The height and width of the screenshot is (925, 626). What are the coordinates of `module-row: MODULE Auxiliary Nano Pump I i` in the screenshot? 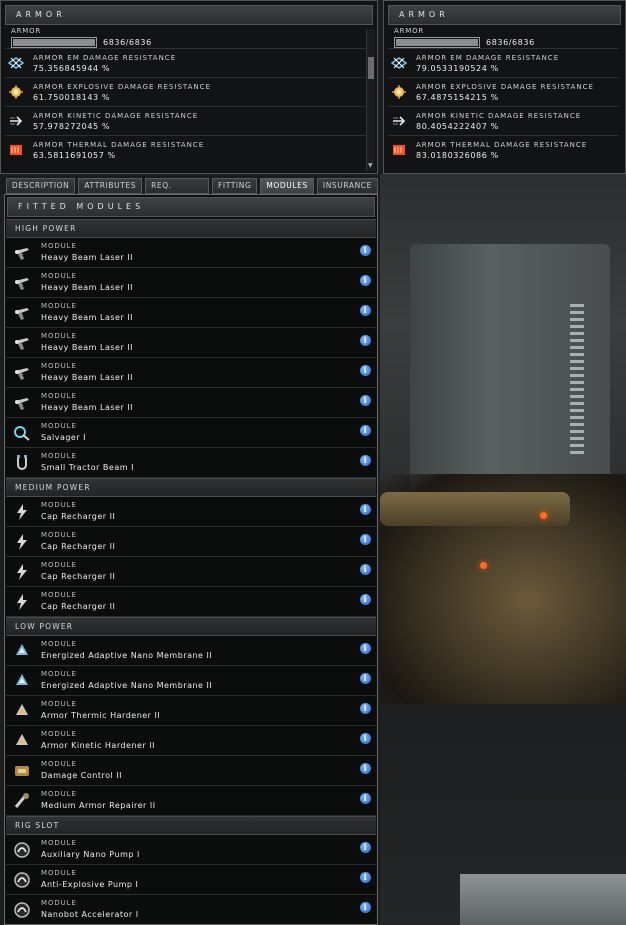 It's located at (191, 850).